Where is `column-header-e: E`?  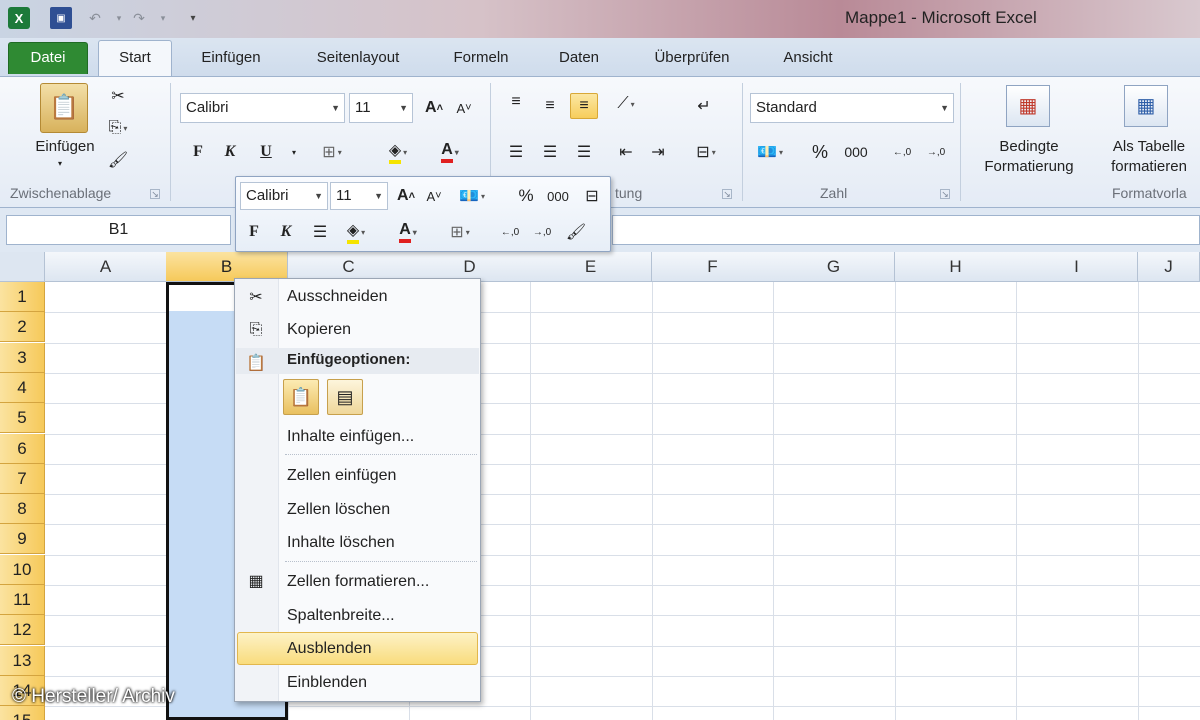
column-header-e: E is located at coordinates (591, 267).